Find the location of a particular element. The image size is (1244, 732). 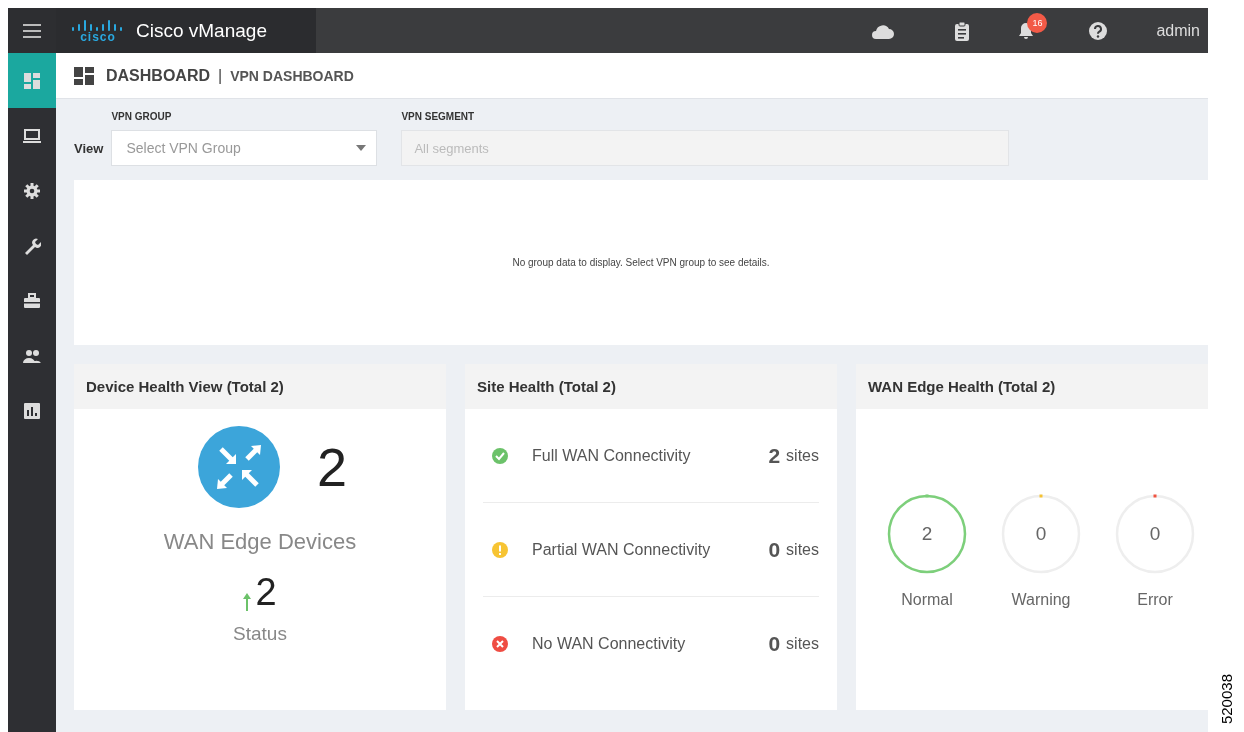

wrench-icon is located at coordinates (32, 245).